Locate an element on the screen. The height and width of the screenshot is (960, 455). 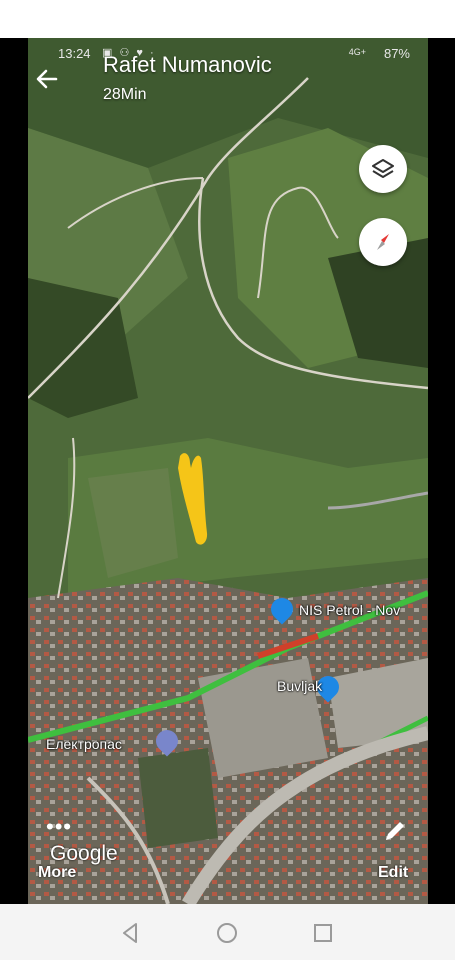
nav-back-button is located at coordinates (131, 933).